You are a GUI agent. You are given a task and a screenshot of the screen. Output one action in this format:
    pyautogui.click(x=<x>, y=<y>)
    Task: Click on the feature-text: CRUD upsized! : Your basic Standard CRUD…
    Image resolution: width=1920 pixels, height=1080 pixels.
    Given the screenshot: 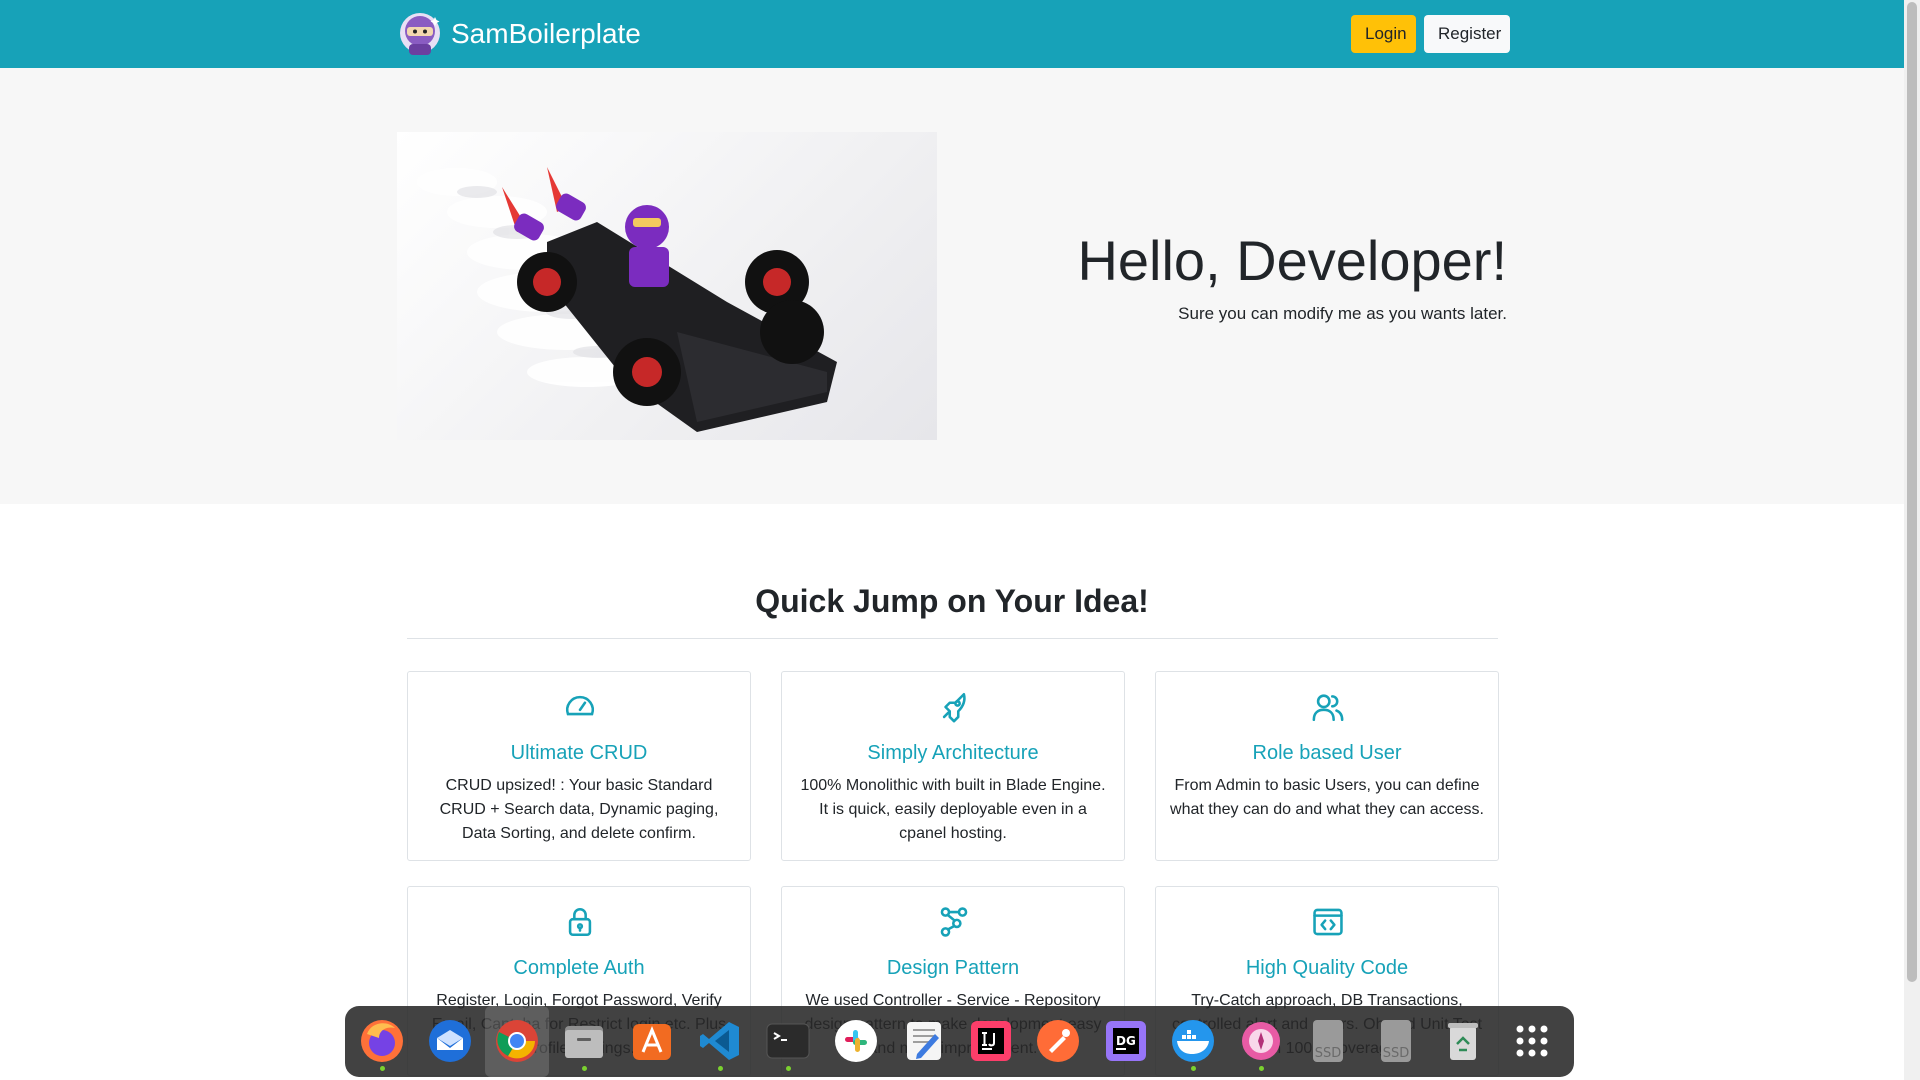 What is the action you would take?
    pyautogui.click(x=579, y=809)
    